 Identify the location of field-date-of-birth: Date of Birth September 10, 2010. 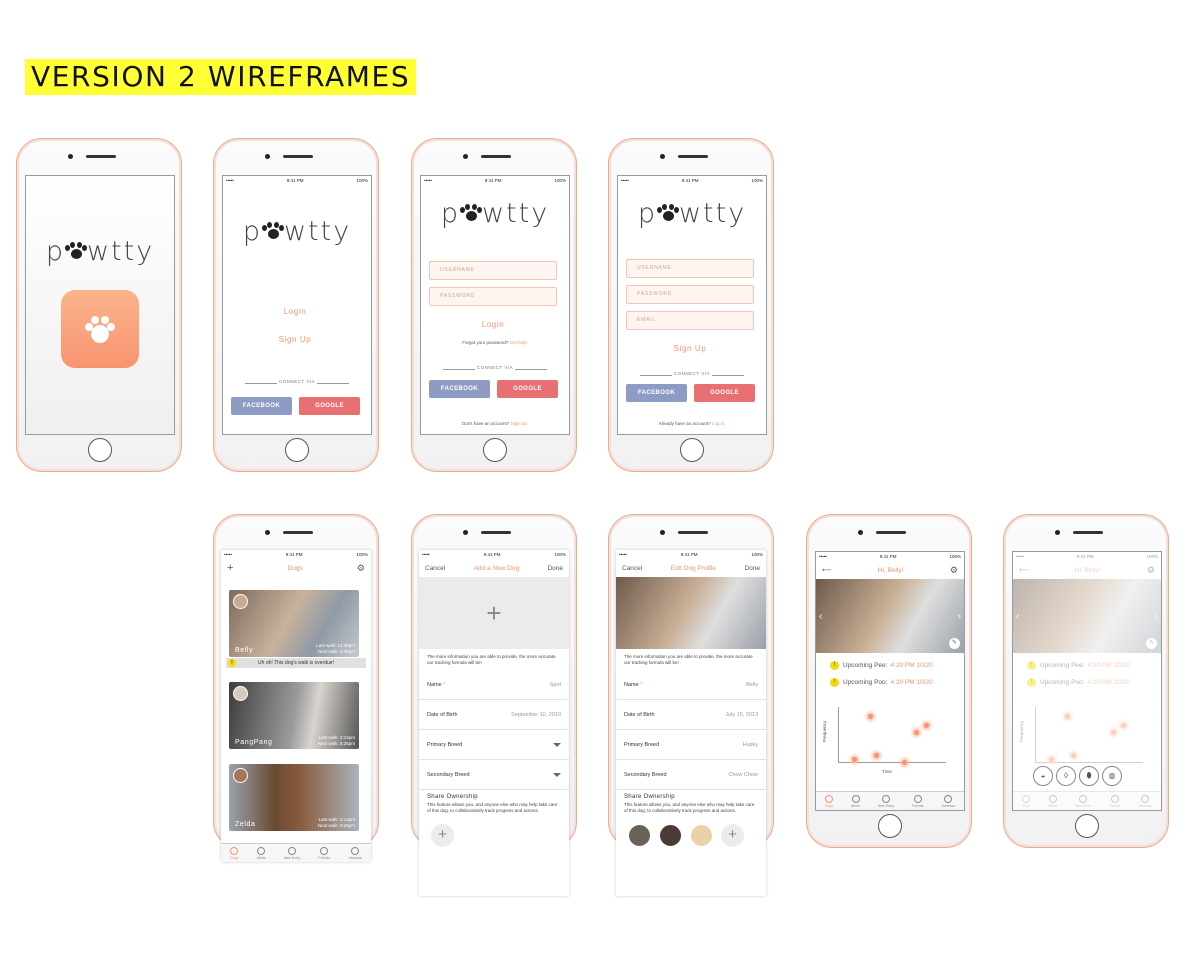
(494, 715).